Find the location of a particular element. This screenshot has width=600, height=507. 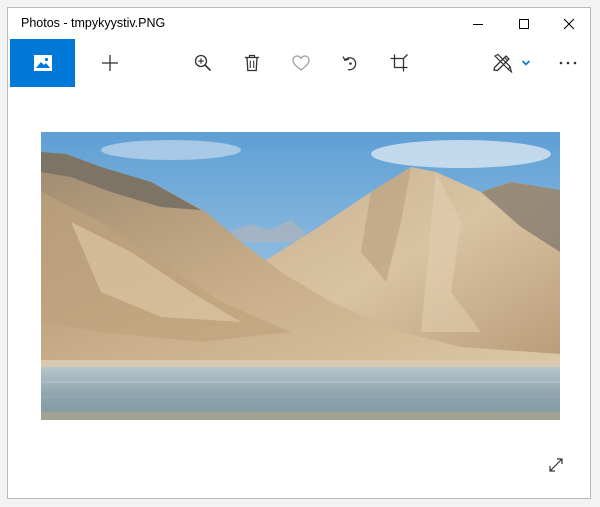

trash-icon is located at coordinates (252, 63).